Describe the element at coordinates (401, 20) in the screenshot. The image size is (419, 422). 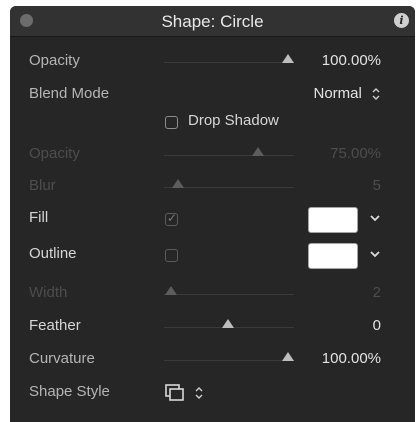
I see `info-icon: i` at that location.